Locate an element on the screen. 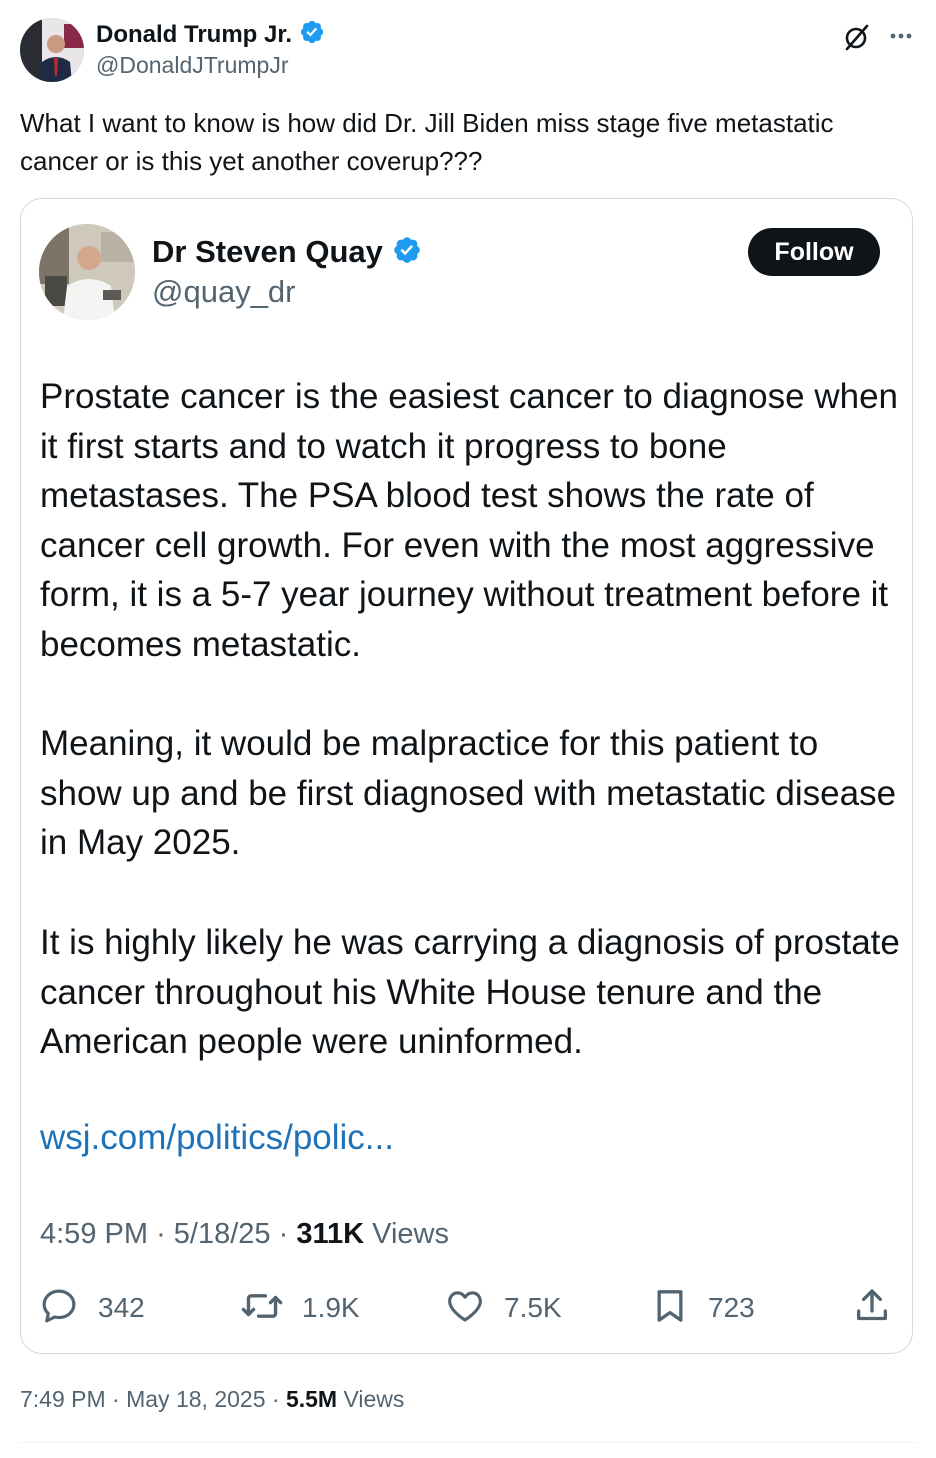  grok-icon is located at coordinates (857, 37).